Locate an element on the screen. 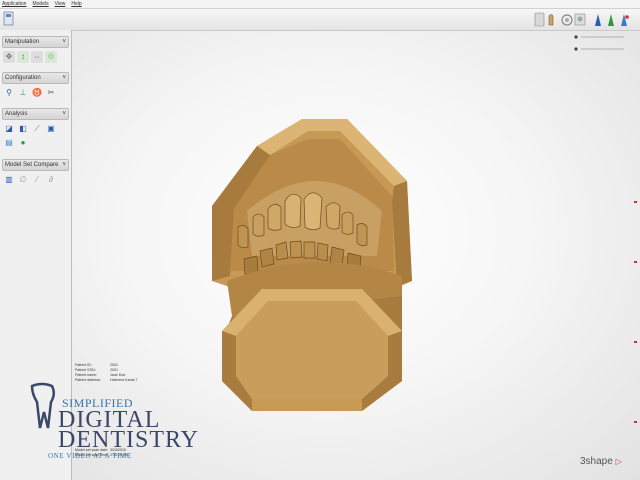  scale-icon: ⇔ is located at coordinates (37, 57).